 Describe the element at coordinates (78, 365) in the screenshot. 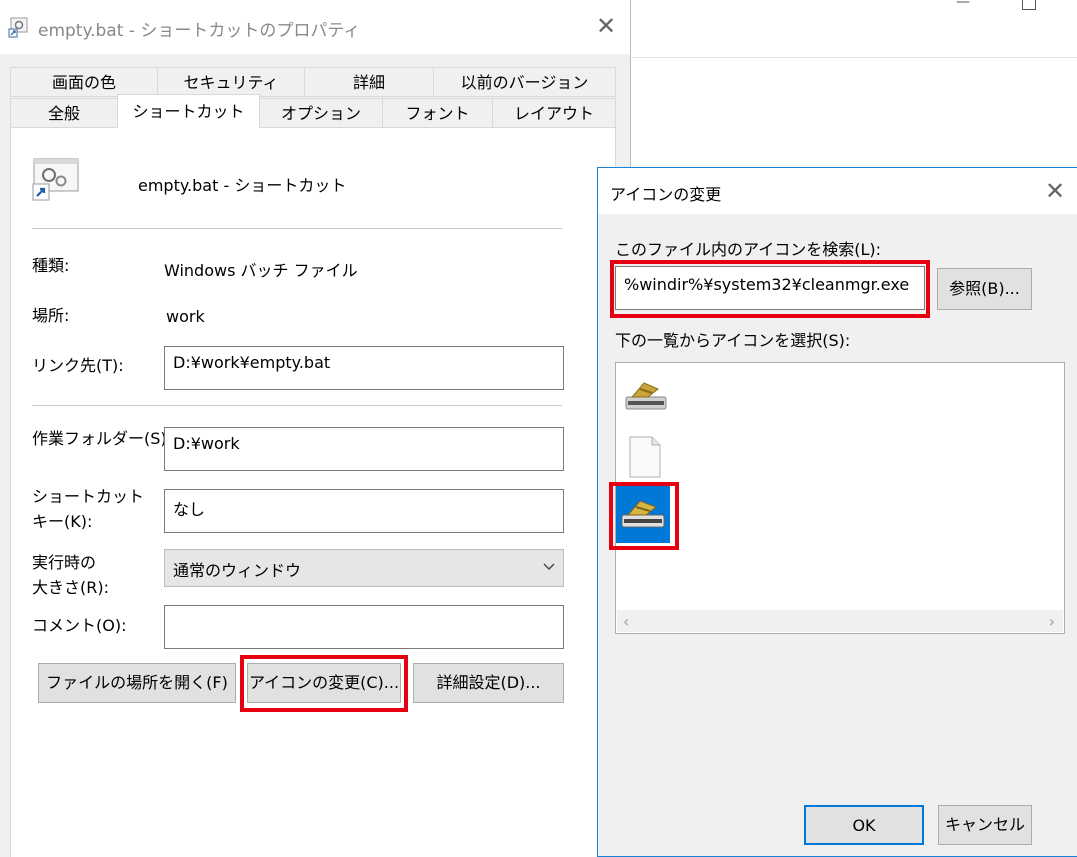

I see `target-label: リンク先(T):` at that location.